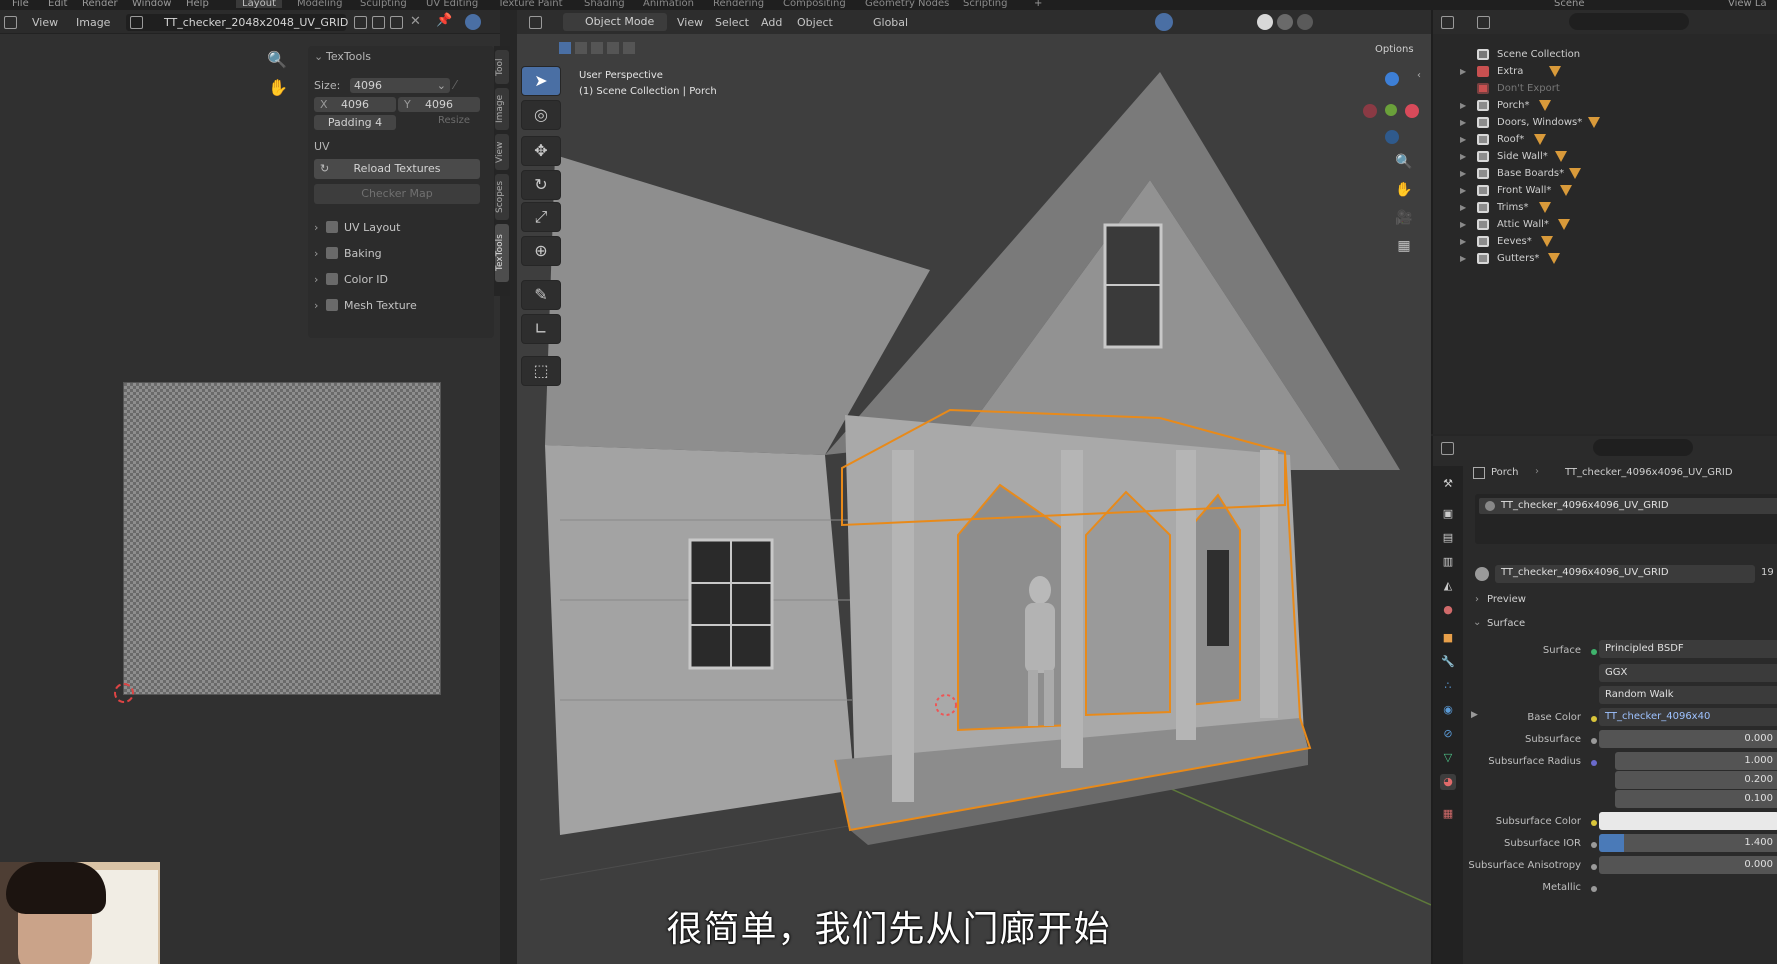 The width and height of the screenshot is (1777, 964). What do you see at coordinates (907, 4) in the screenshot?
I see `workspace-tab-geometry-nodes: Geometry Nodes` at bounding box center [907, 4].